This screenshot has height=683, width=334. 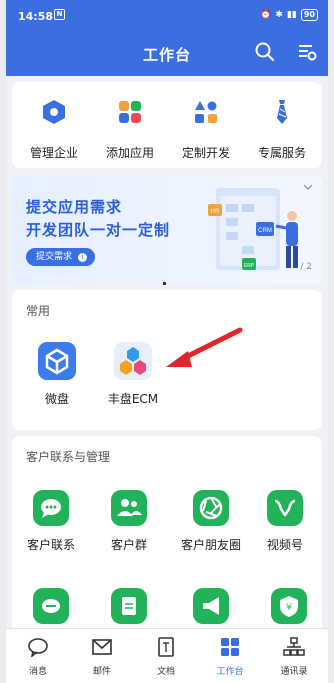 What do you see at coordinates (279, 15) in the screenshot?
I see `bluetooth-icon: ✱` at bounding box center [279, 15].